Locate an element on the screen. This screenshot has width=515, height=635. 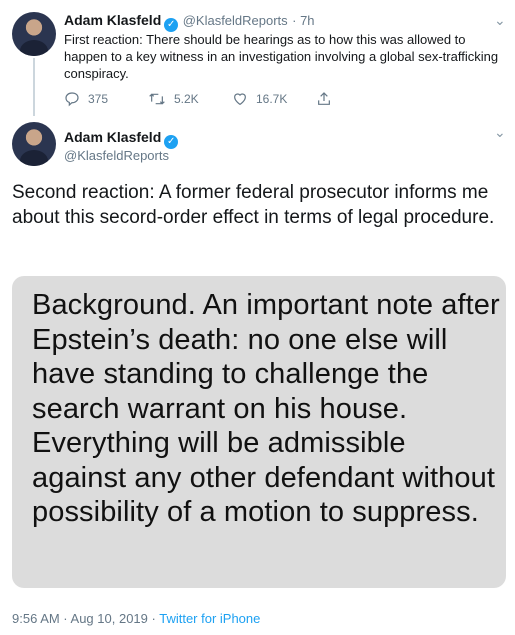
retweet-button: 5.2K is located at coordinates (190, 99).